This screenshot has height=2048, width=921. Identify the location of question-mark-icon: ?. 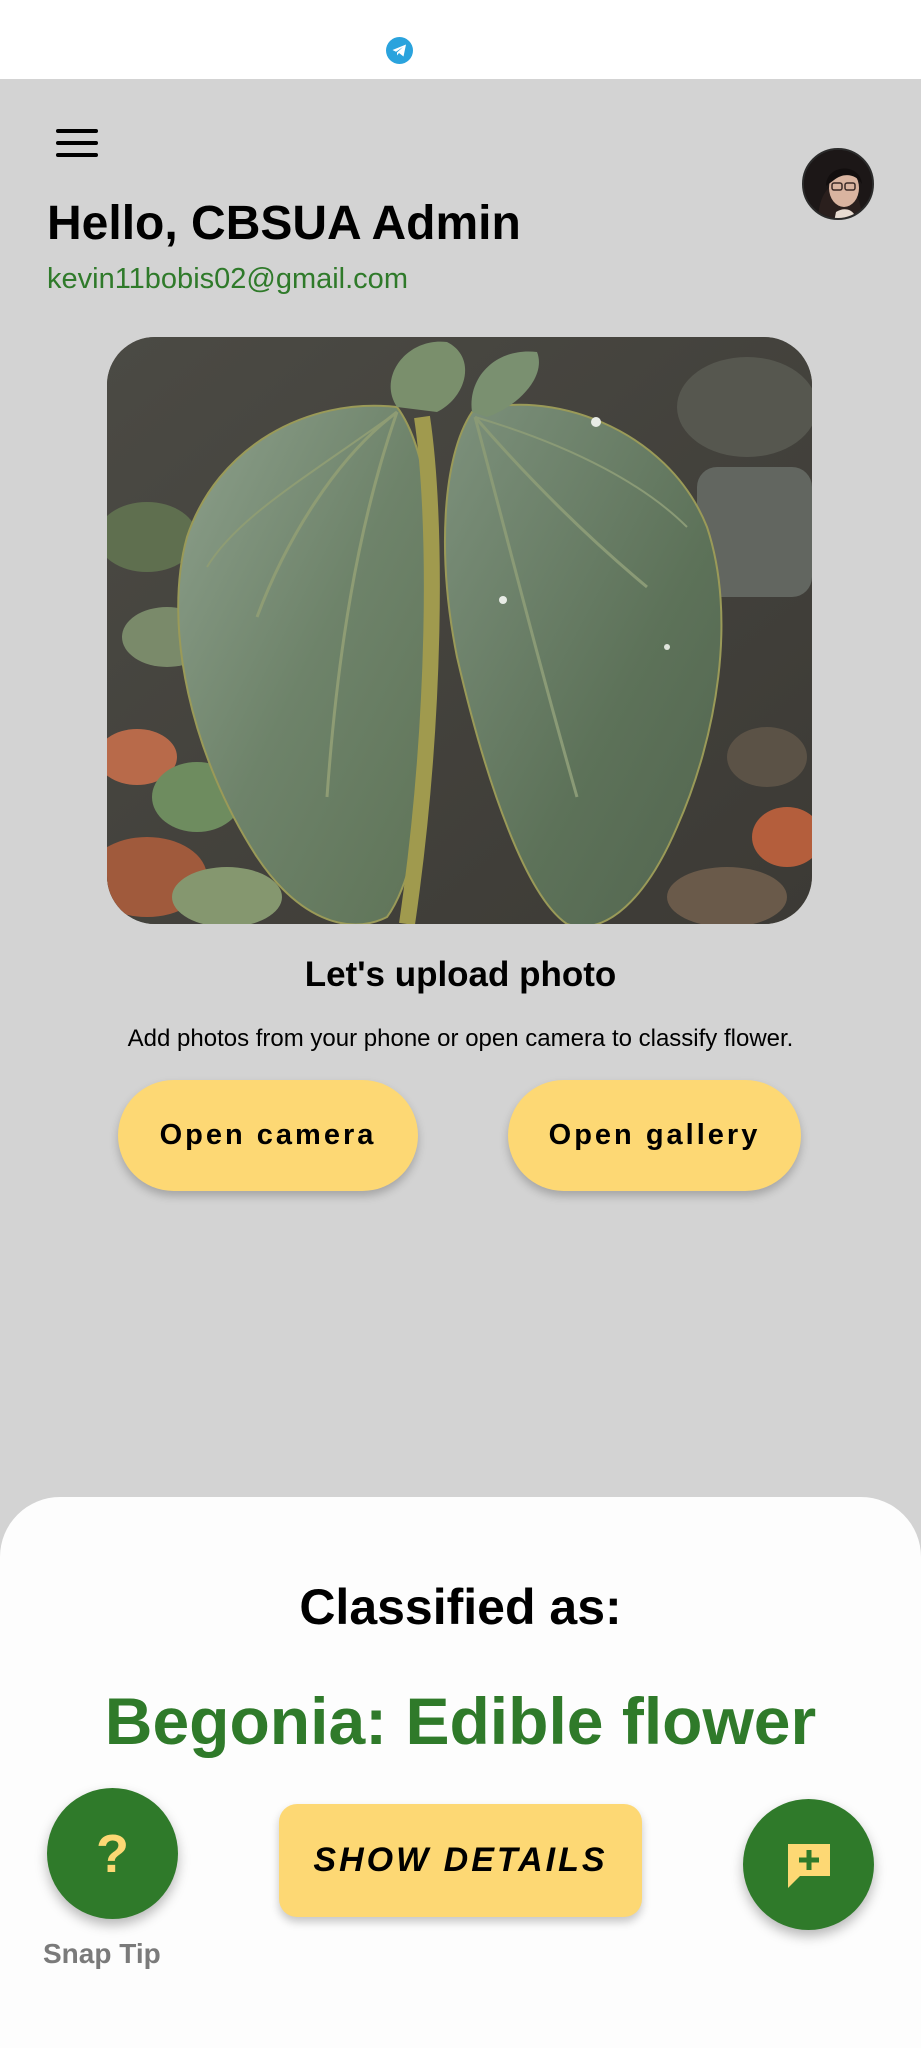
(112, 1853).